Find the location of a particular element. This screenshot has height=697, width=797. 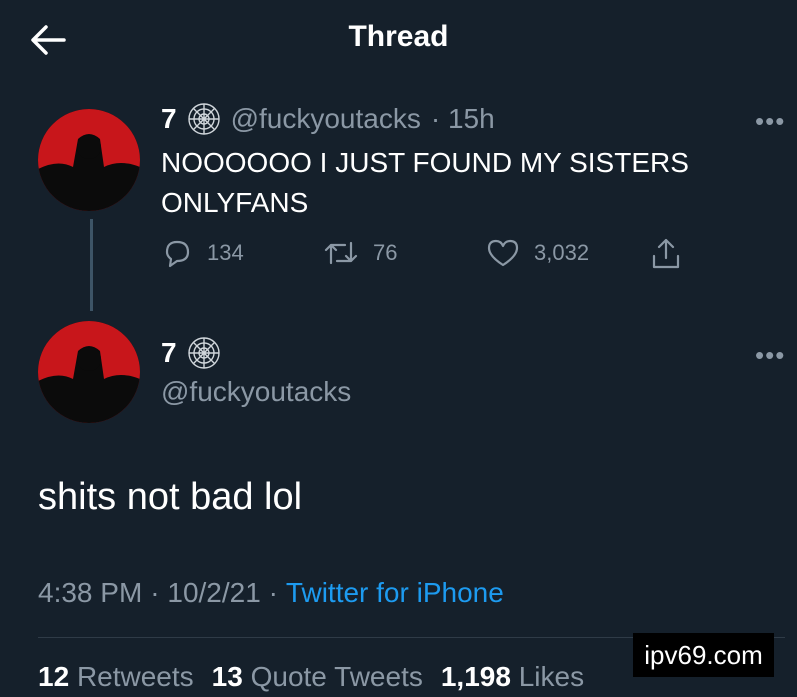

tweet-time: 4:38 PM is located at coordinates (90, 593).